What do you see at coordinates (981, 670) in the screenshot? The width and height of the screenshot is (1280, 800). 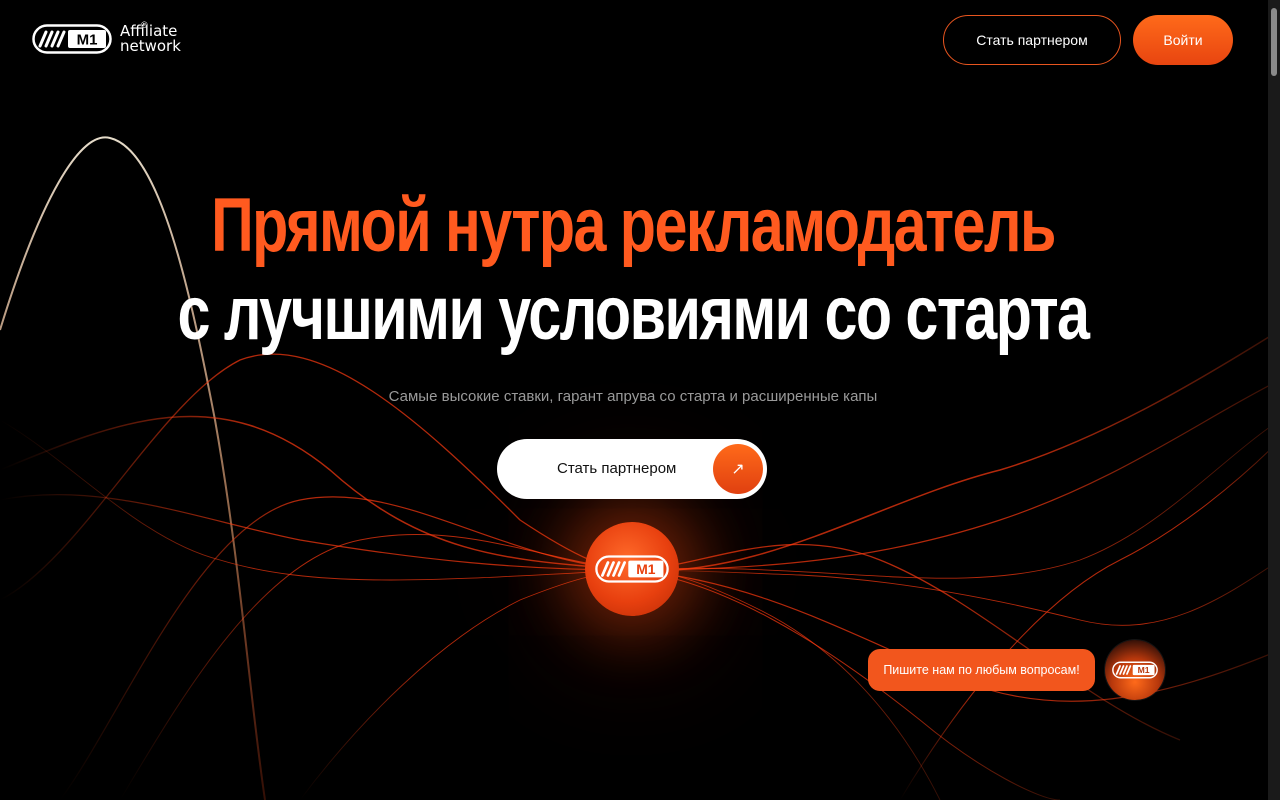 I see `chat-prompt-bubble: Пишите нам по любым вопросам!` at bounding box center [981, 670].